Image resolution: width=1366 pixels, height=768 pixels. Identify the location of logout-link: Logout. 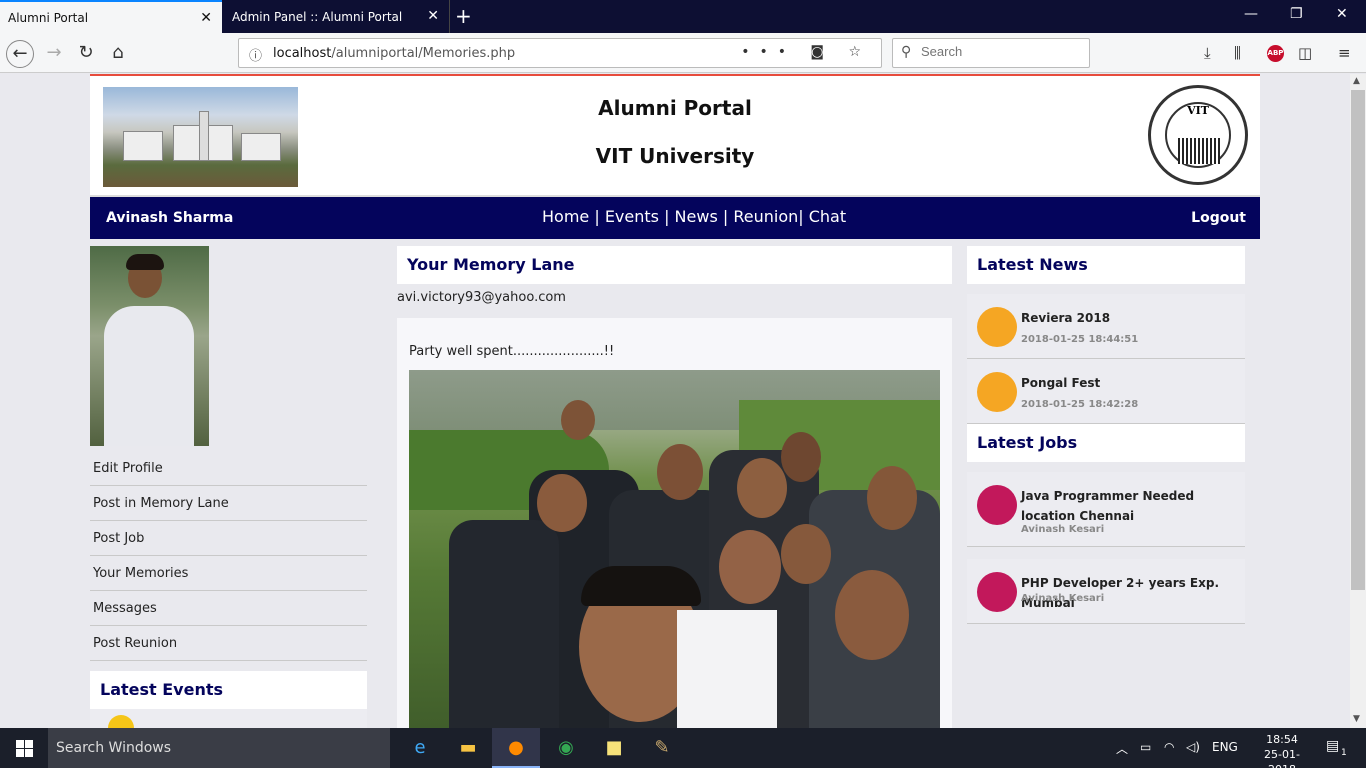
(1218, 218).